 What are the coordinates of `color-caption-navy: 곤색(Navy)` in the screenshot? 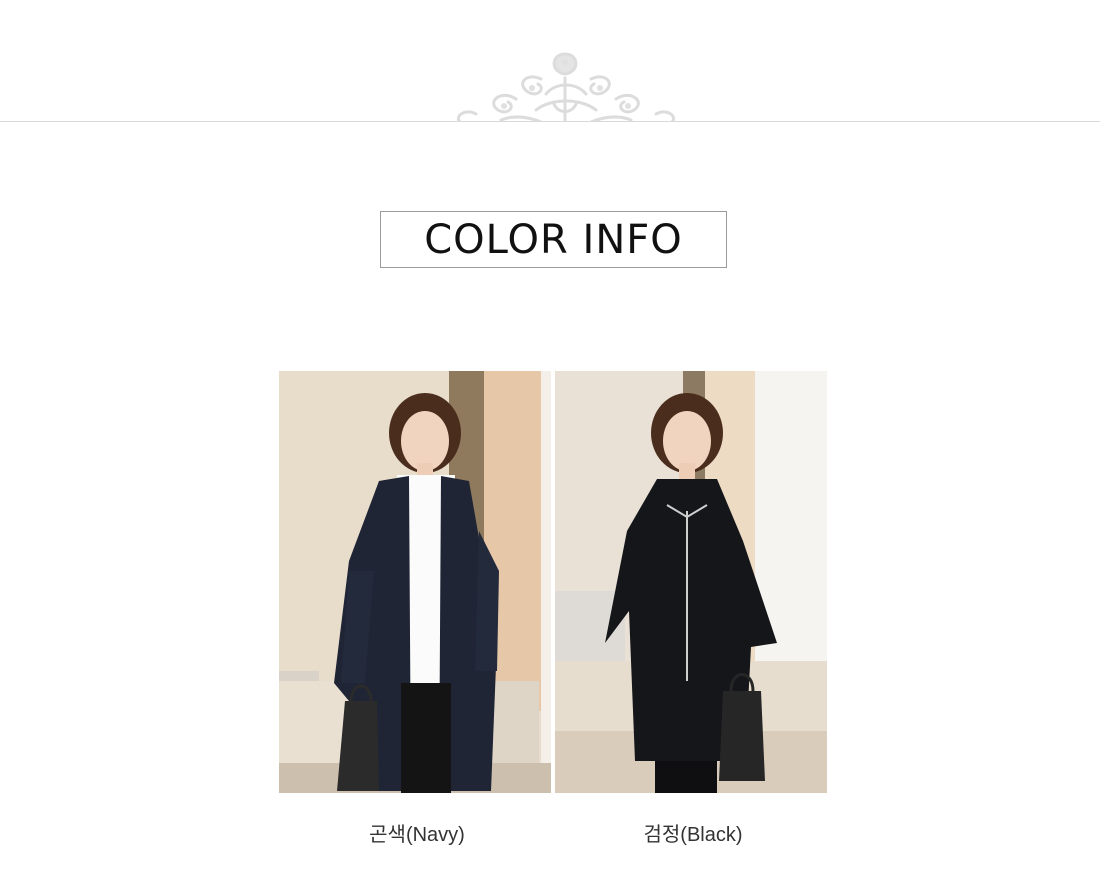 It's located at (417, 835).